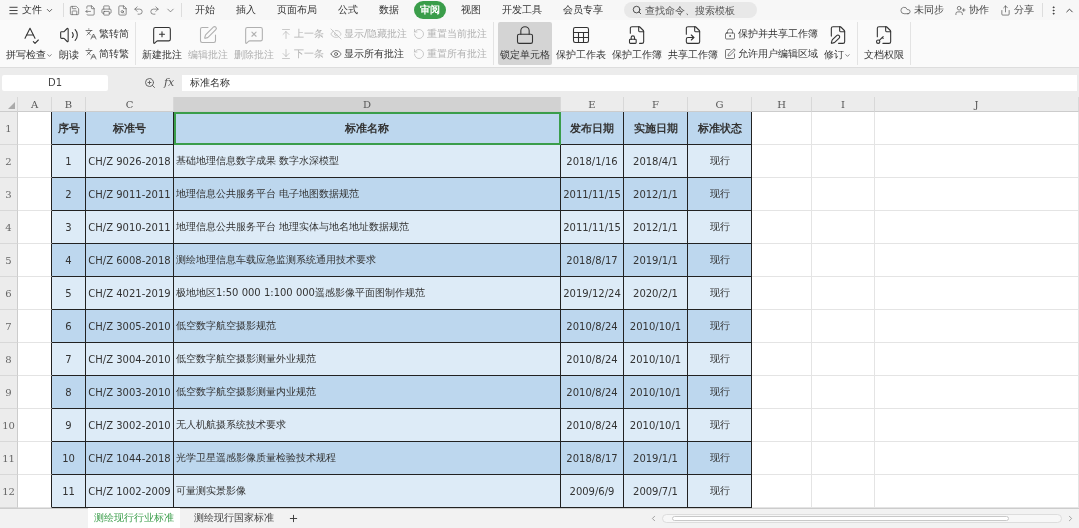 This screenshot has height=528, width=1079. I want to click on scroll-left-icon, so click(653, 518).